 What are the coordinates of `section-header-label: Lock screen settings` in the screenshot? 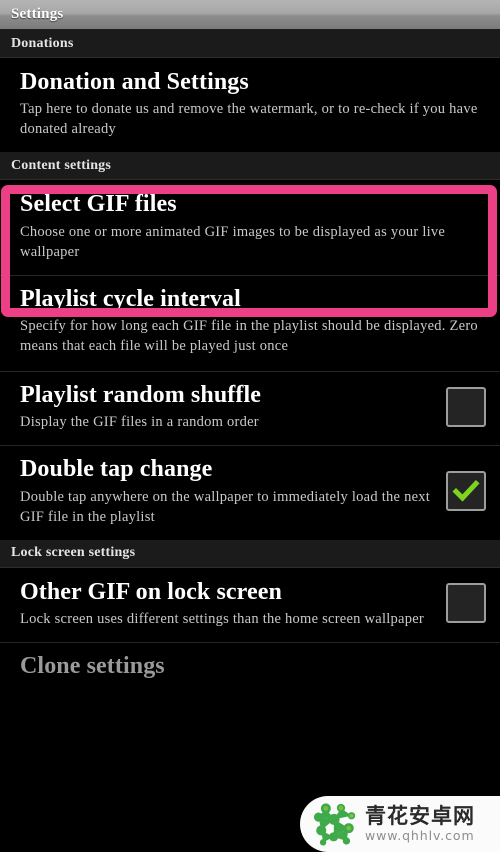 It's located at (73, 553).